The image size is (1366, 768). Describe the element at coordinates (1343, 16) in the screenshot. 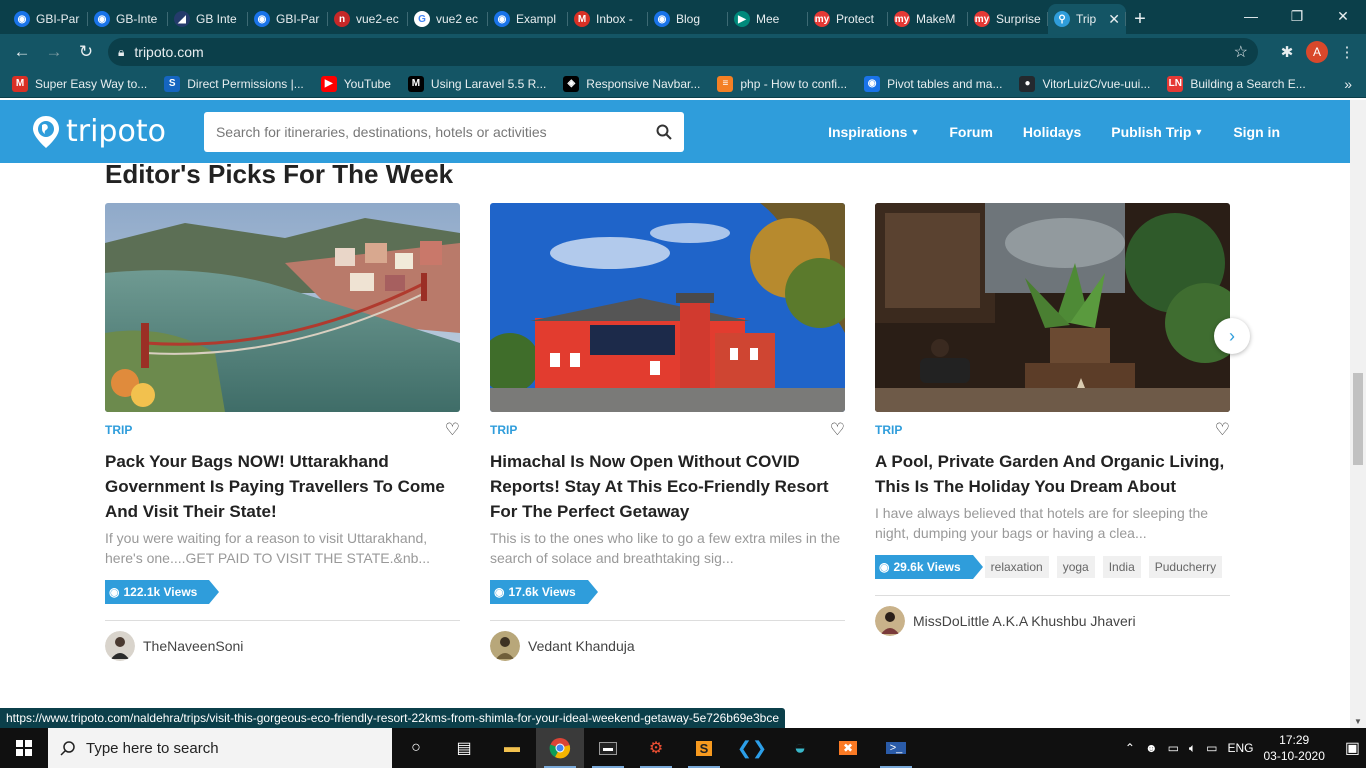

I see `close-window-button: ✕` at that location.